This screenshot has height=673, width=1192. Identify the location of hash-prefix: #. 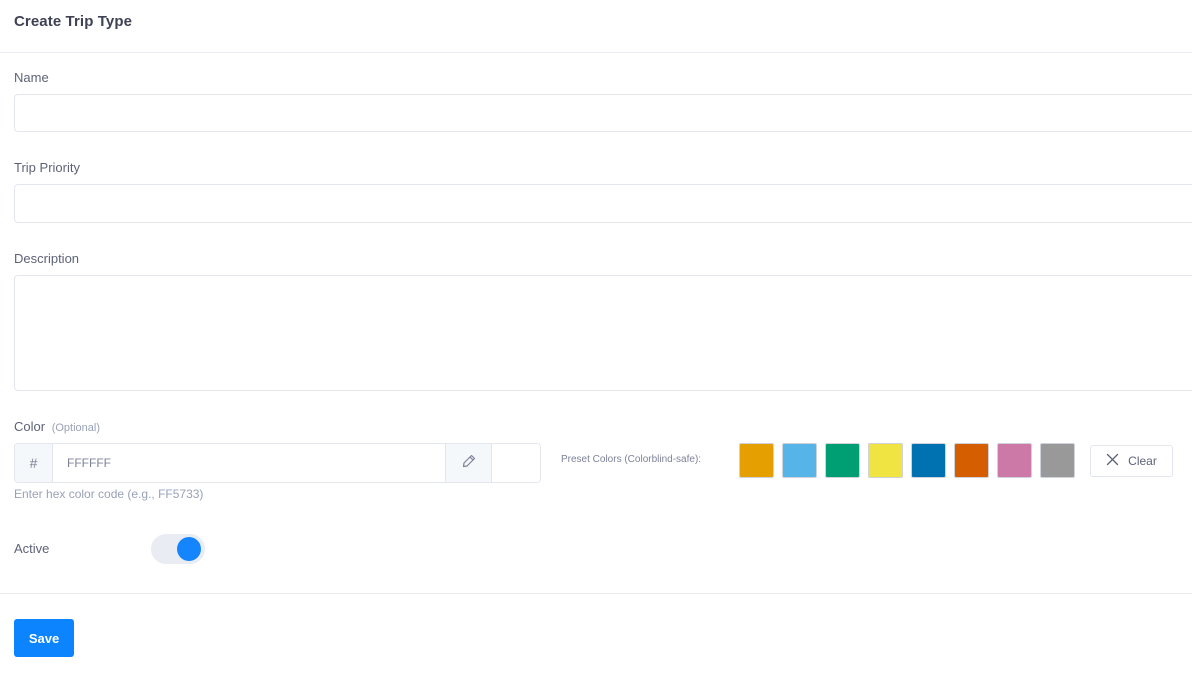
(34, 463).